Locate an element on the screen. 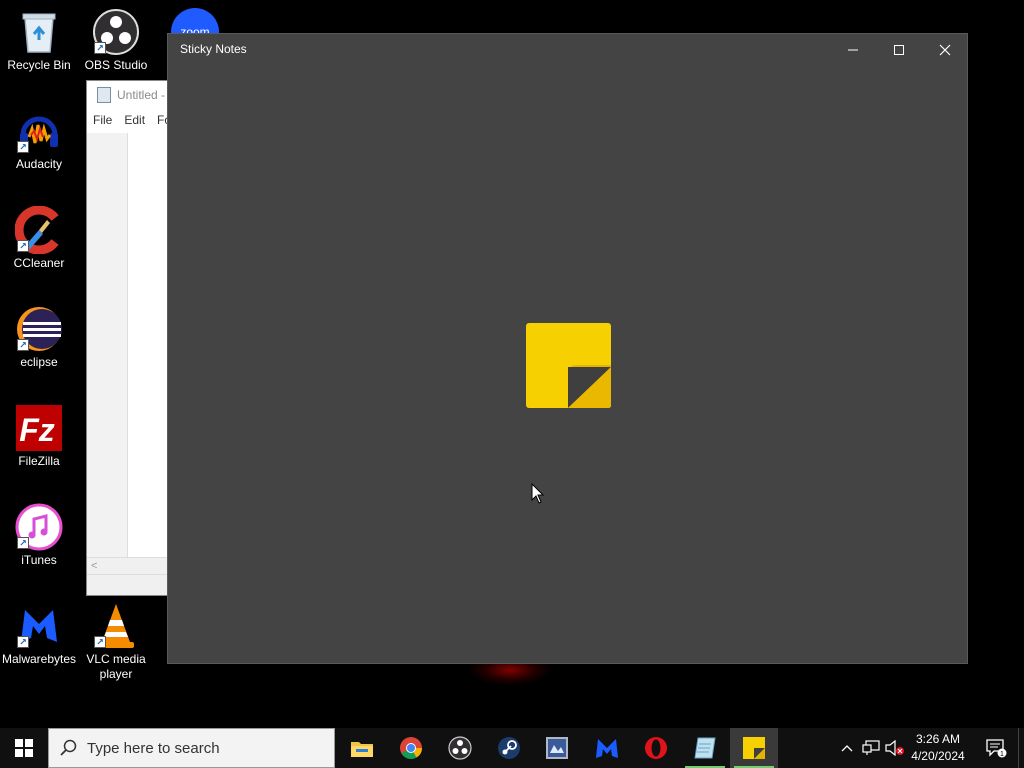 The height and width of the screenshot is (768, 1024). notepad-window: Untitled - File Edit Fo < is located at coordinates (127, 338).